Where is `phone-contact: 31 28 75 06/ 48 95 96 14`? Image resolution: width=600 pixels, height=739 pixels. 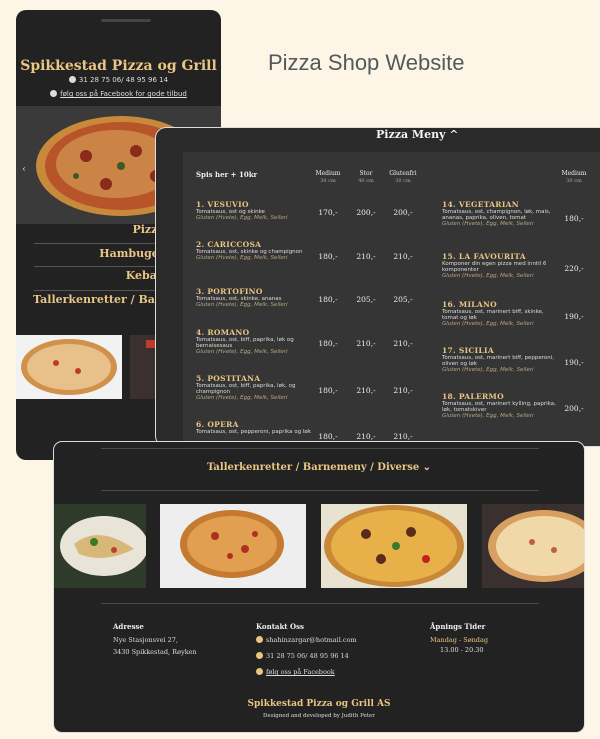 phone-contact: 31 28 75 06/ 48 95 96 14 is located at coordinates (118, 80).